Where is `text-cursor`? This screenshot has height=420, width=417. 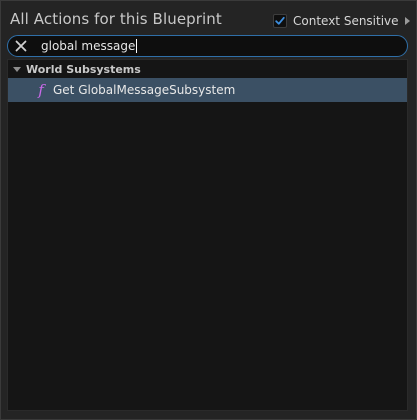
text-cursor is located at coordinates (136, 46).